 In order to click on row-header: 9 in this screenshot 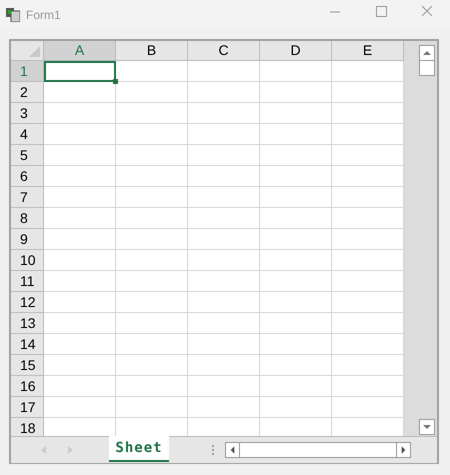, I will do `click(27, 239)`.